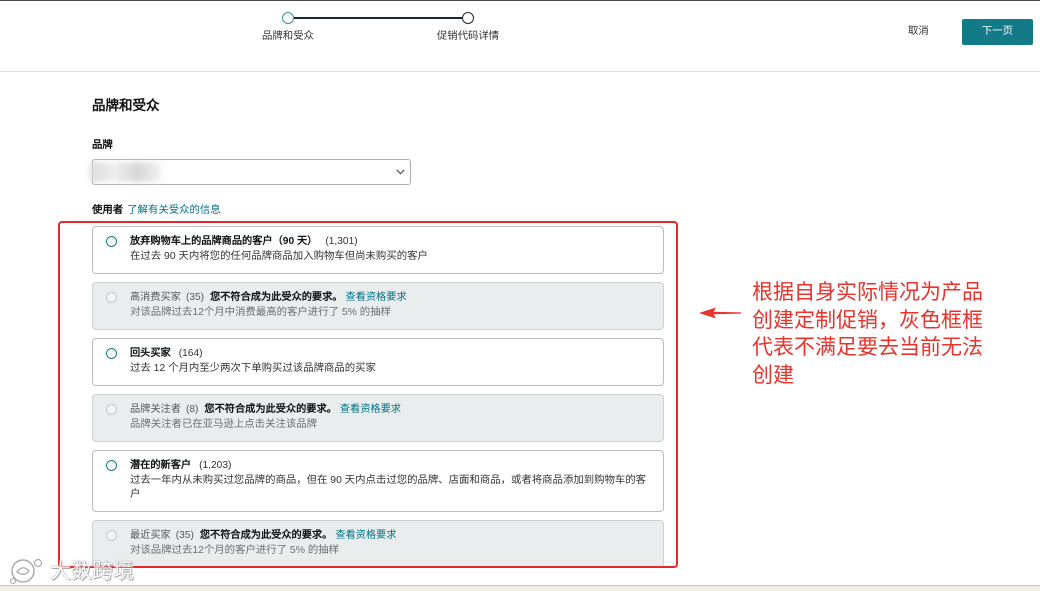 This screenshot has height=591, width=1040. What do you see at coordinates (224, 424) in the screenshot?
I see `audience-description: 品牌关注者已在亚马逊上点击关注该品牌` at bounding box center [224, 424].